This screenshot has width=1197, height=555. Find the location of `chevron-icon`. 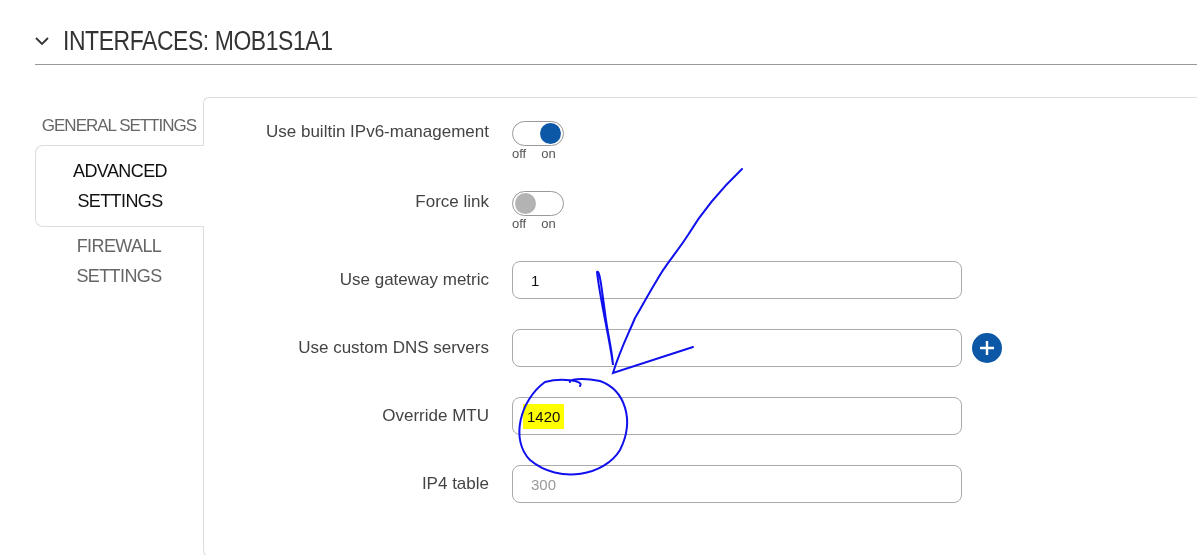

chevron-icon is located at coordinates (42, 41).